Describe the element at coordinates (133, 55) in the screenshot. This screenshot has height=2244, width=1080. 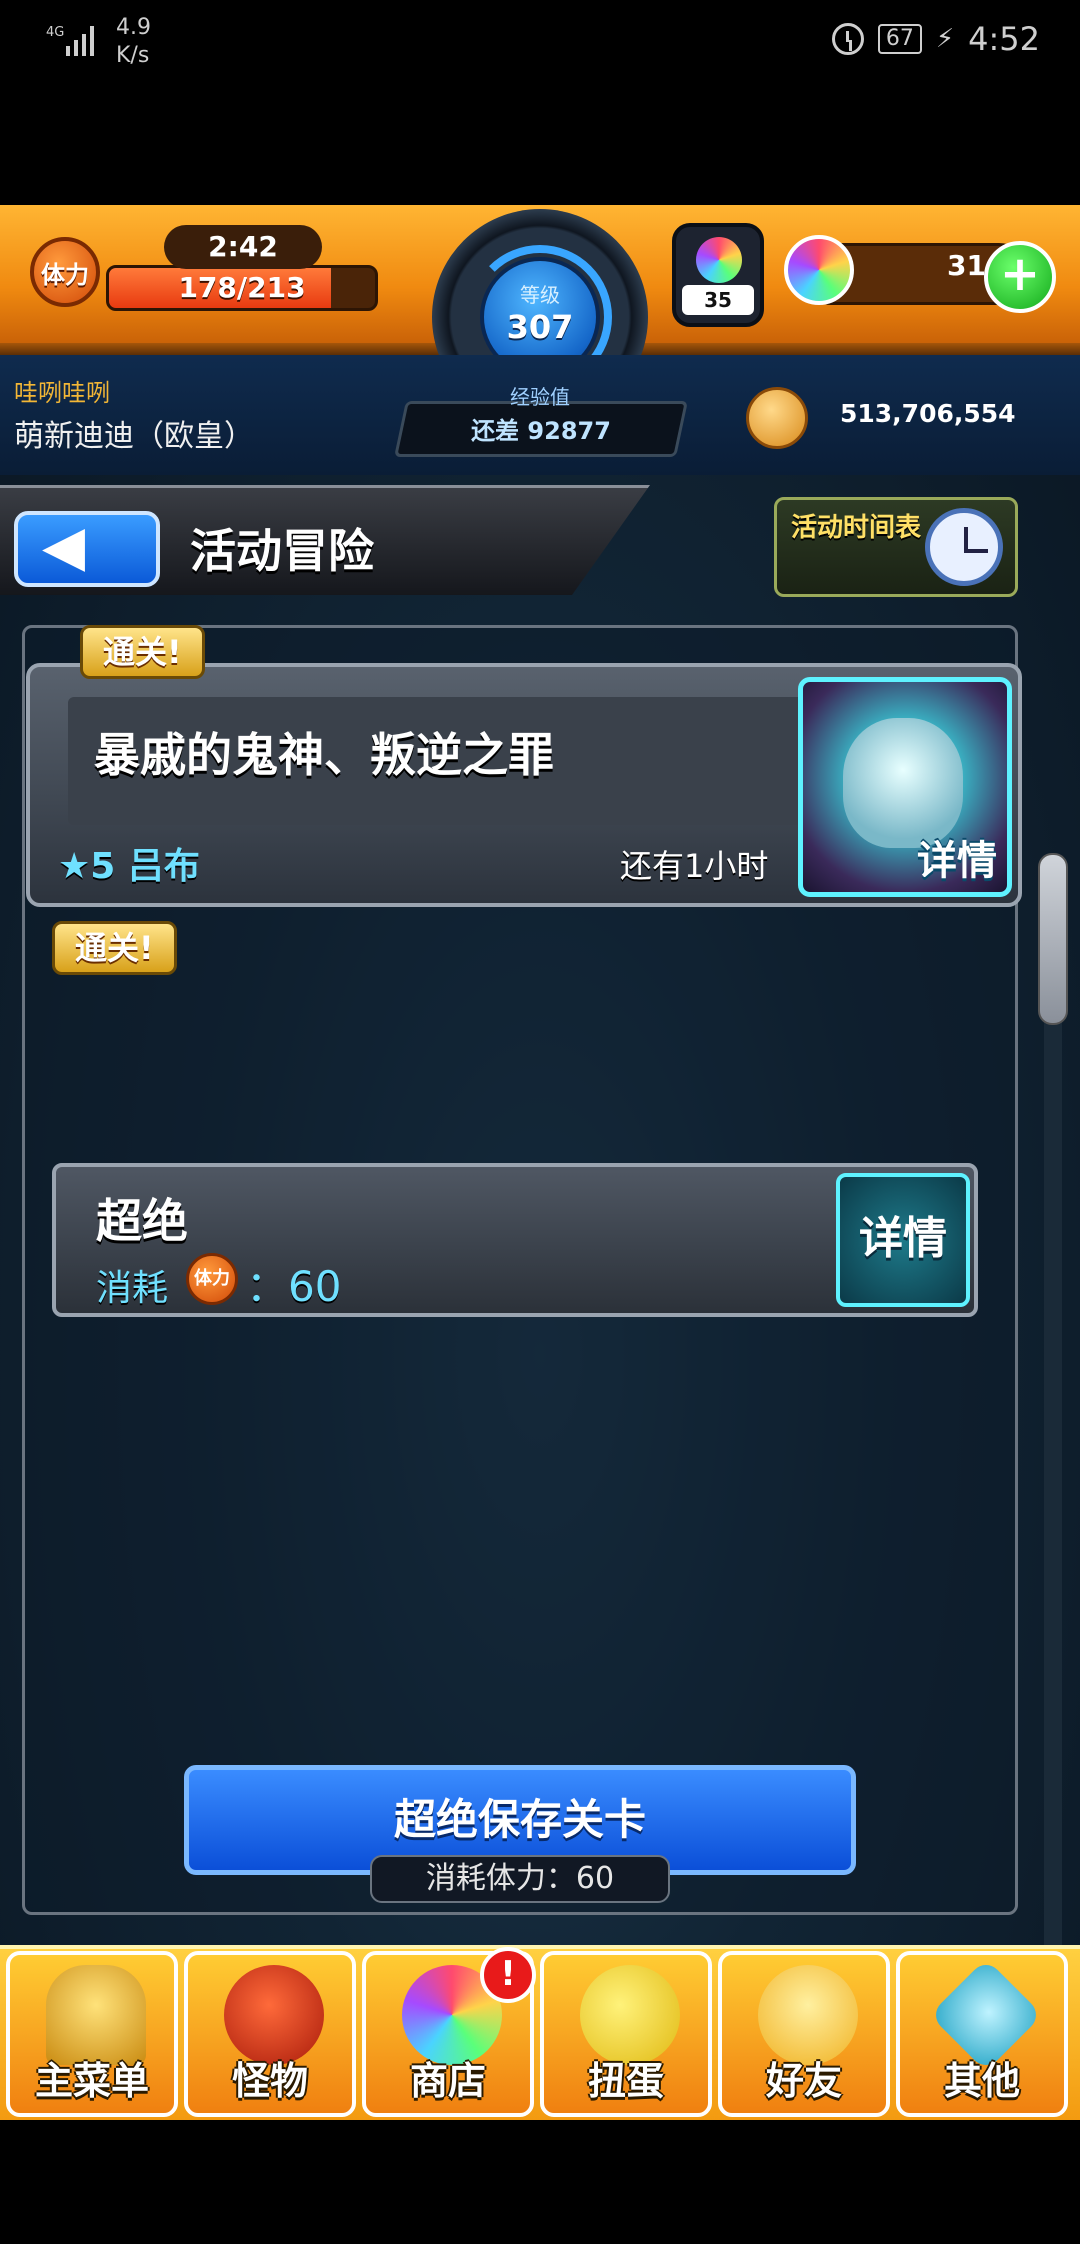
I see `speed-unit: K/s` at that location.